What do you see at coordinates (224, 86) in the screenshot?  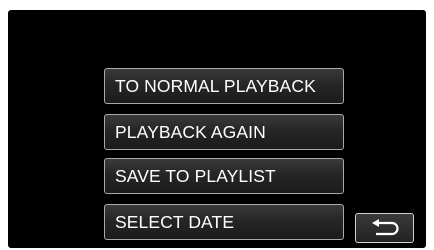 I see `to-normal-playback-button: TO NORMAL PLAYBACK` at bounding box center [224, 86].